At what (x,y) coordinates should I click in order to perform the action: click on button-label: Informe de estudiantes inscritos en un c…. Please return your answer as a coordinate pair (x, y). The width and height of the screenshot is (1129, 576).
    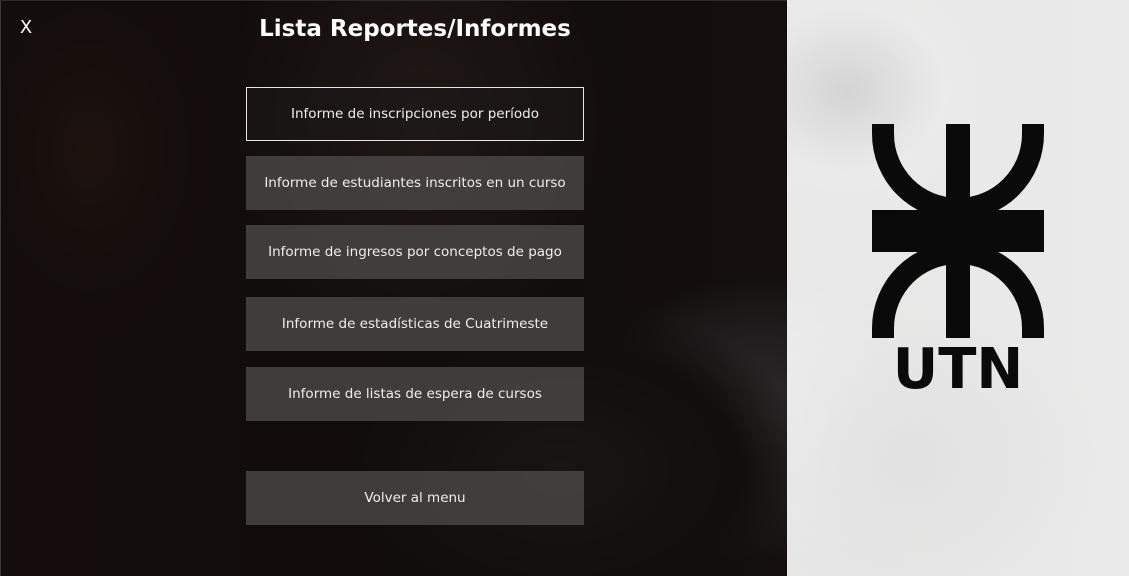
    Looking at the image, I should click on (415, 183).